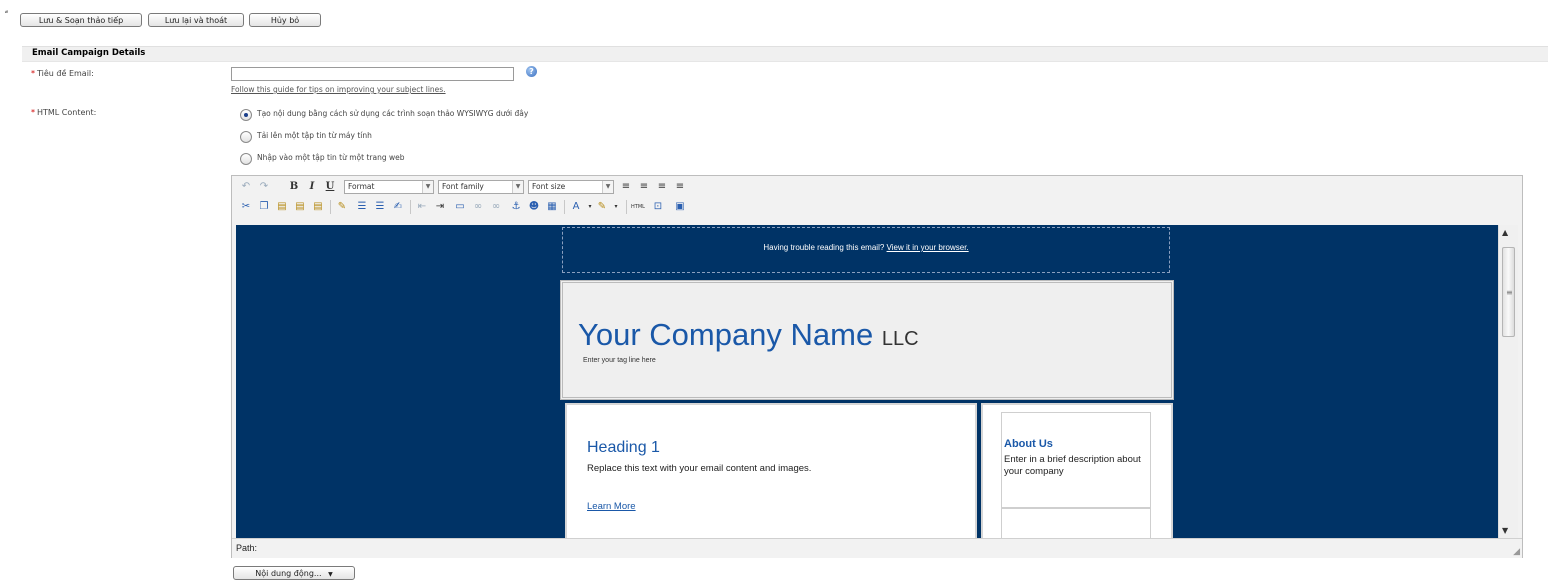 Image resolution: width=1556 pixels, height=582 pixels. What do you see at coordinates (285, 20) in the screenshot?
I see `cancel-button: Hủy bỏ` at bounding box center [285, 20].